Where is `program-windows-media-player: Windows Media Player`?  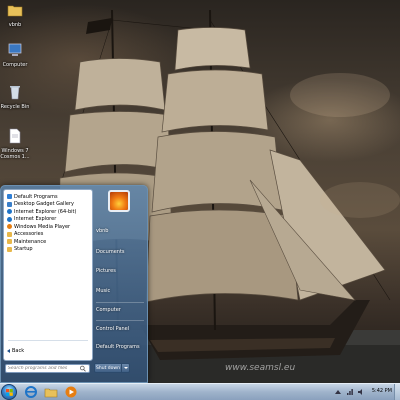 program-windows-media-player: Windows Media Player is located at coordinates (49, 227).